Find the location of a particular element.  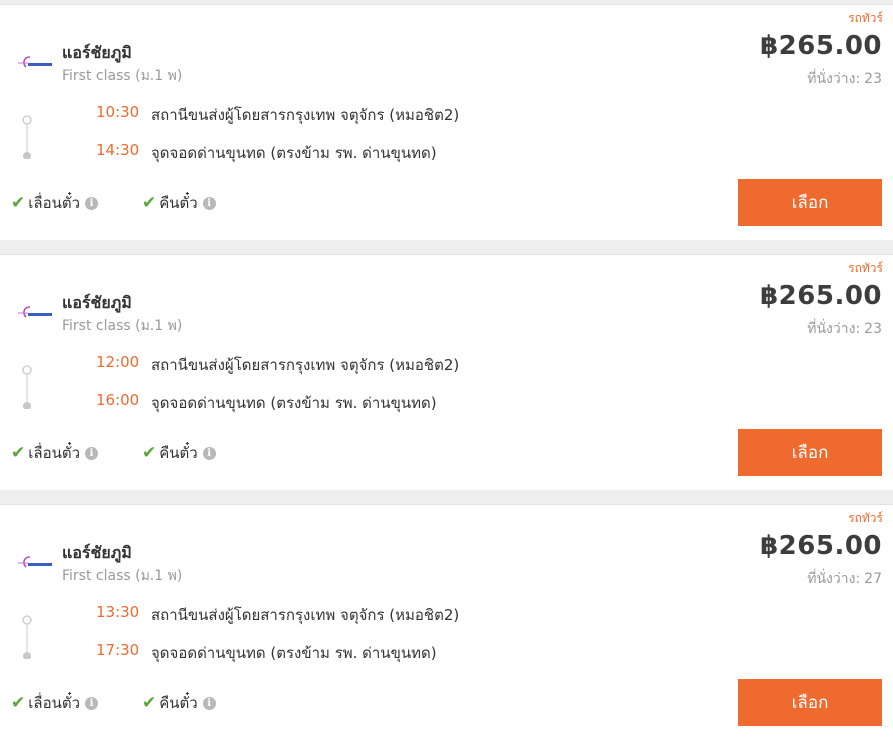

seats-available: ที่นั่งว่าง: 27 is located at coordinates (844, 579).